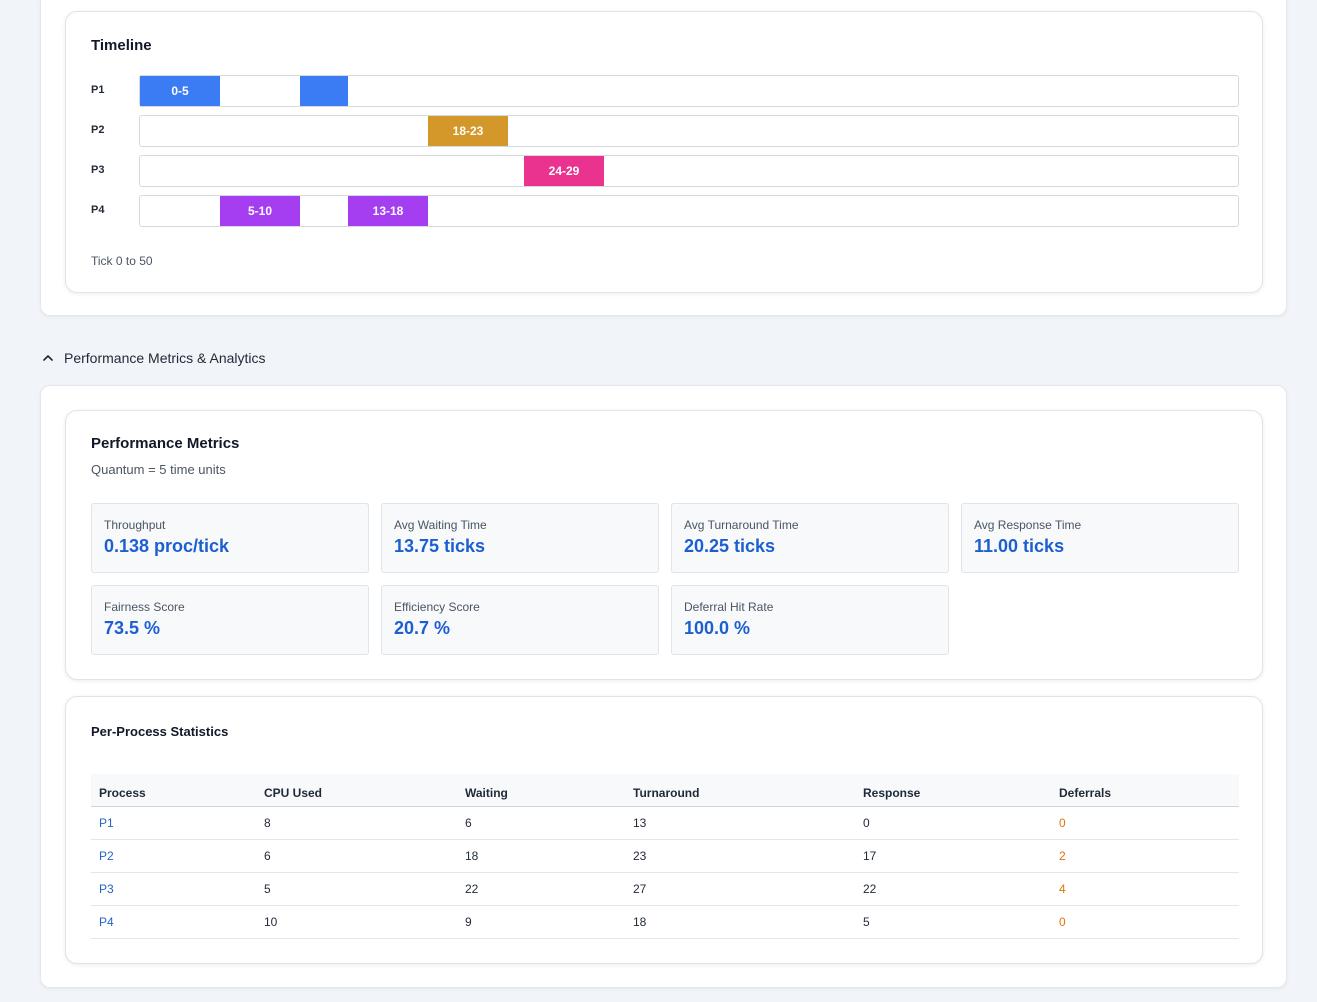 Image resolution: width=1317 pixels, height=1002 pixels. Describe the element at coordinates (1145, 856) in the screenshot. I see `table-cell: 2` at that location.